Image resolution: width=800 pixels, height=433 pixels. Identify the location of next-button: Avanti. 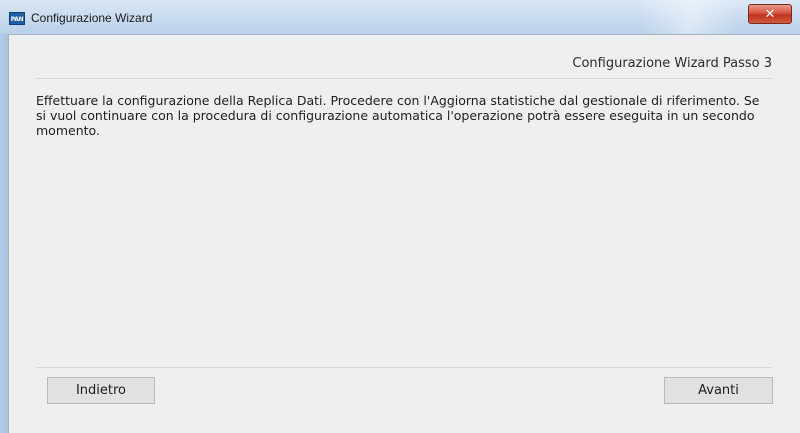
(718, 390).